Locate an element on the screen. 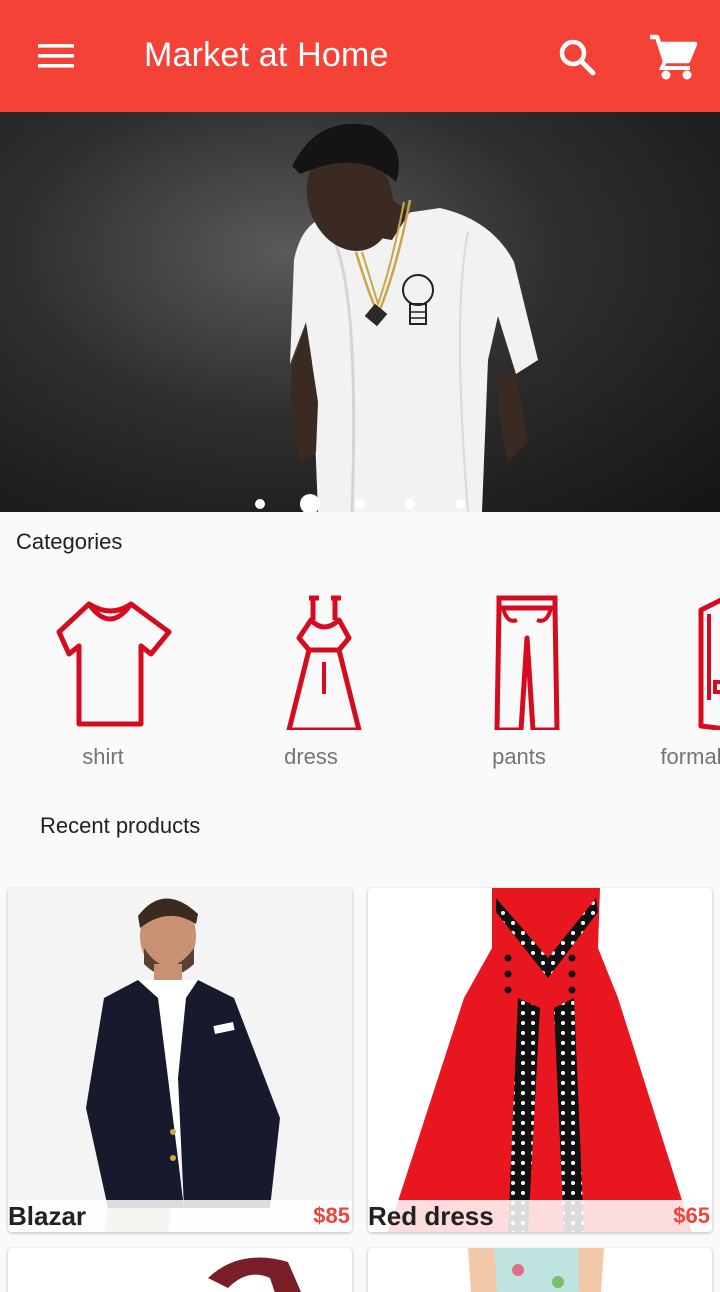 This screenshot has height=1292, width=720. product-card-red-dress: Red dress $65 is located at coordinates (540, 1060).